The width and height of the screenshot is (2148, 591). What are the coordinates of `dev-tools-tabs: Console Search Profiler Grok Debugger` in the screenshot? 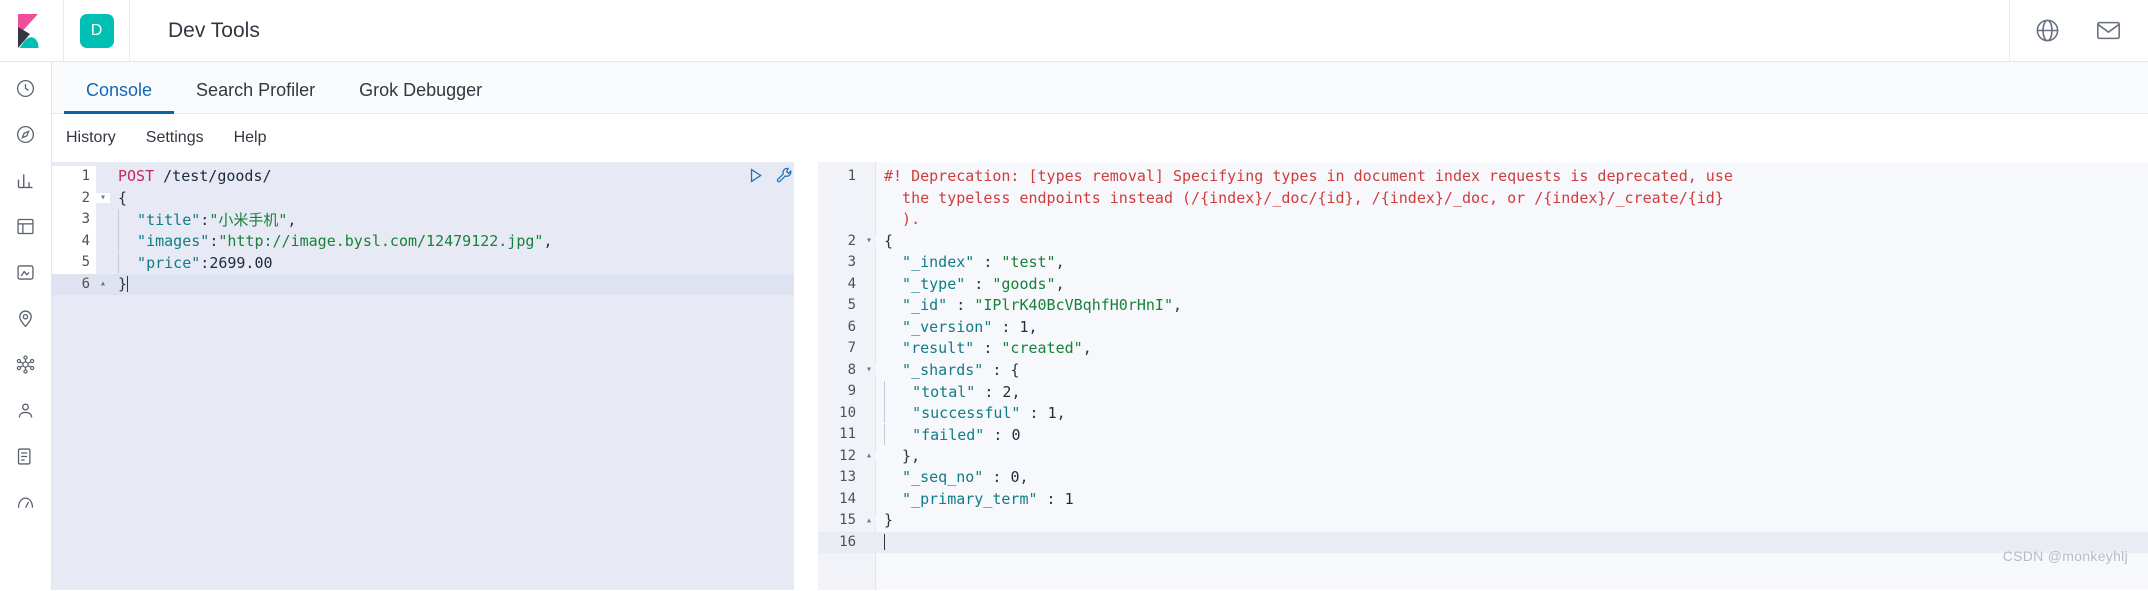 It's located at (1100, 88).